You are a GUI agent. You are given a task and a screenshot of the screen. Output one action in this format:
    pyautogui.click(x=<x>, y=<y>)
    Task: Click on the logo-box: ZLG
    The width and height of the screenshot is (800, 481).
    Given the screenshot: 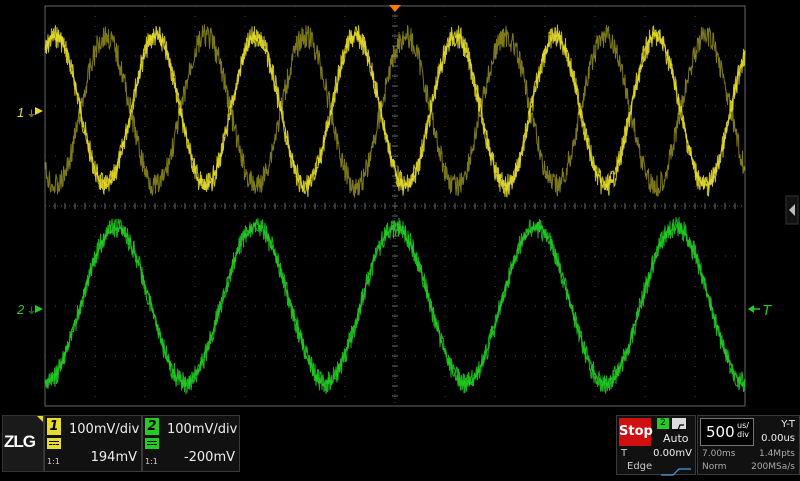 What is the action you would take?
    pyautogui.click(x=23, y=443)
    